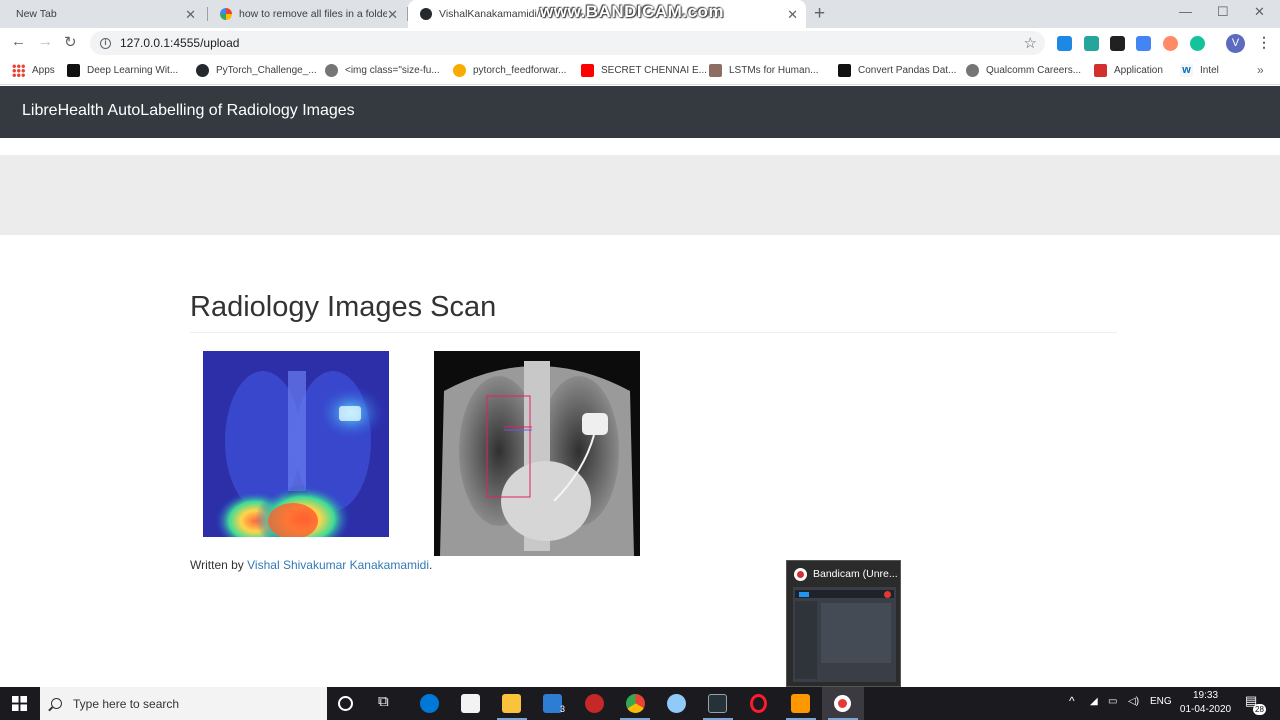 The image size is (1280, 720). I want to click on screenshot-extension-icon, so click(1091, 43).